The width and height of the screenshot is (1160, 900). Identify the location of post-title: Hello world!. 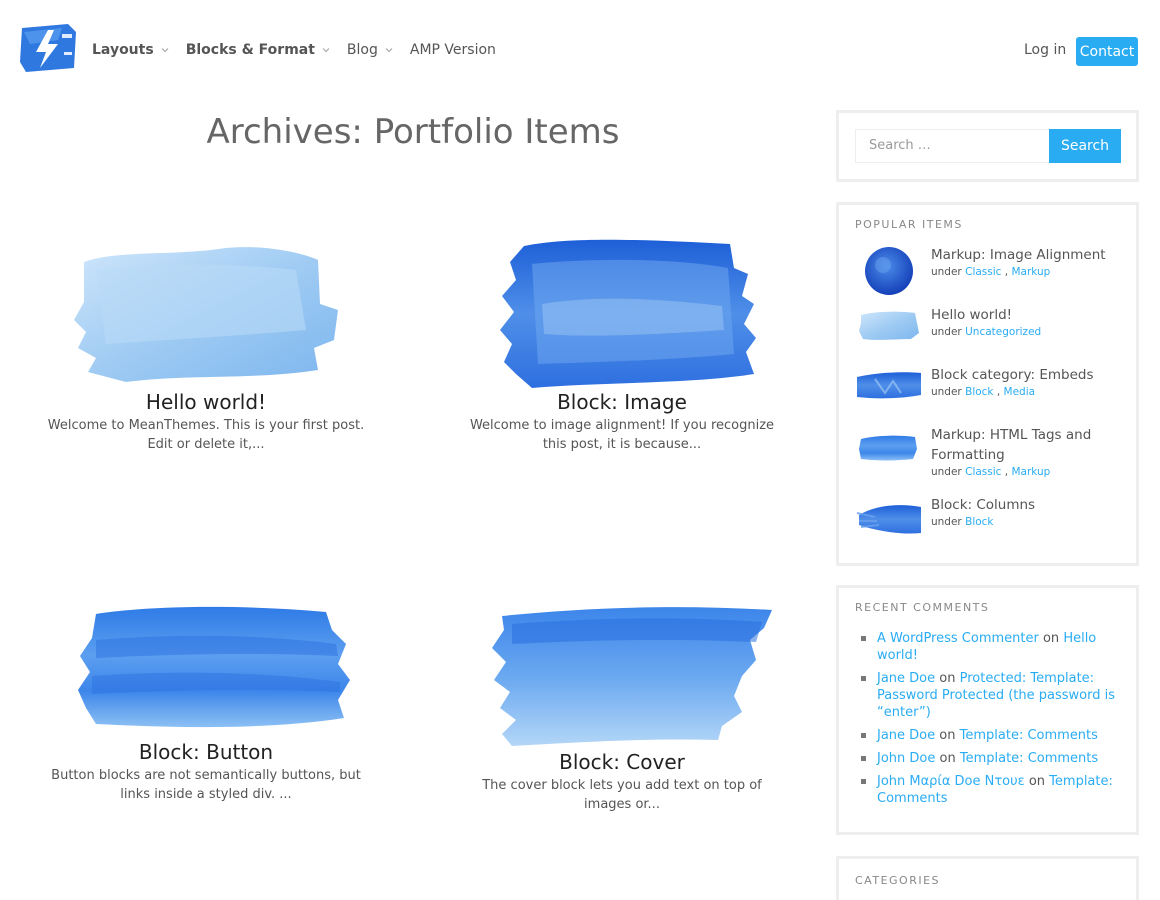
(206, 402).